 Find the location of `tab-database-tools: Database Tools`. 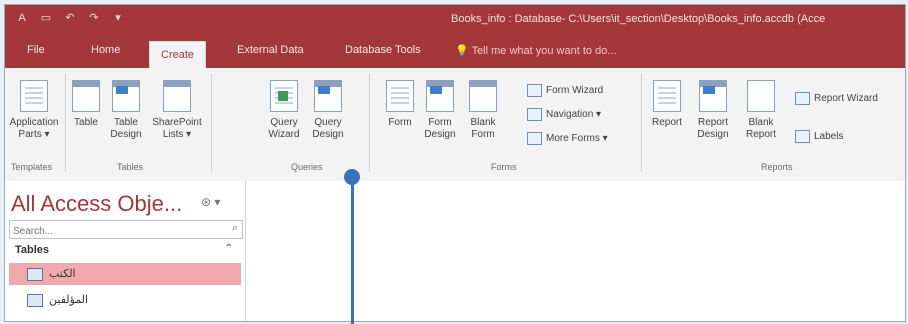

tab-database-tools: Database Tools is located at coordinates (383, 50).